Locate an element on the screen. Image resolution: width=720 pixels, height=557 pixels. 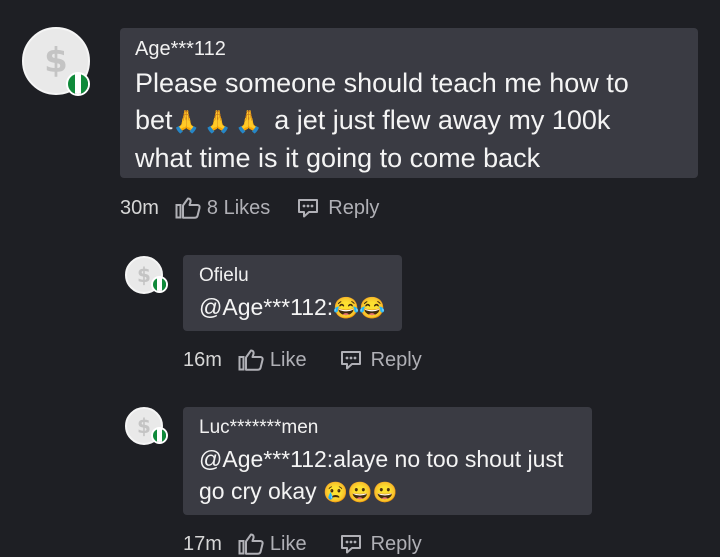
comment-text-line: go cry okay 😢😀😀 is located at coordinates (388, 492).